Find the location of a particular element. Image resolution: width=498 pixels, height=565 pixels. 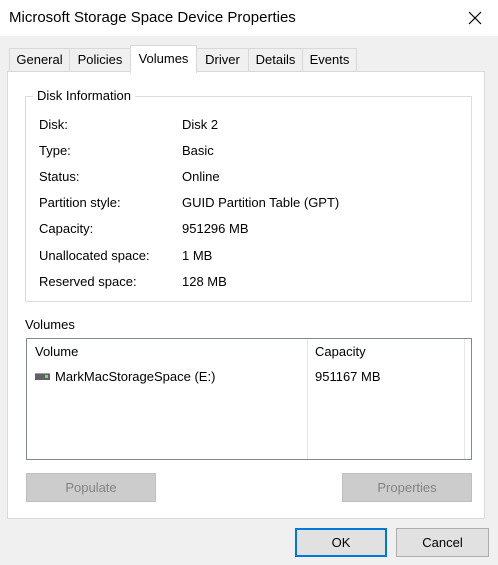

volumes-section-title: Volumes is located at coordinates (50, 324).